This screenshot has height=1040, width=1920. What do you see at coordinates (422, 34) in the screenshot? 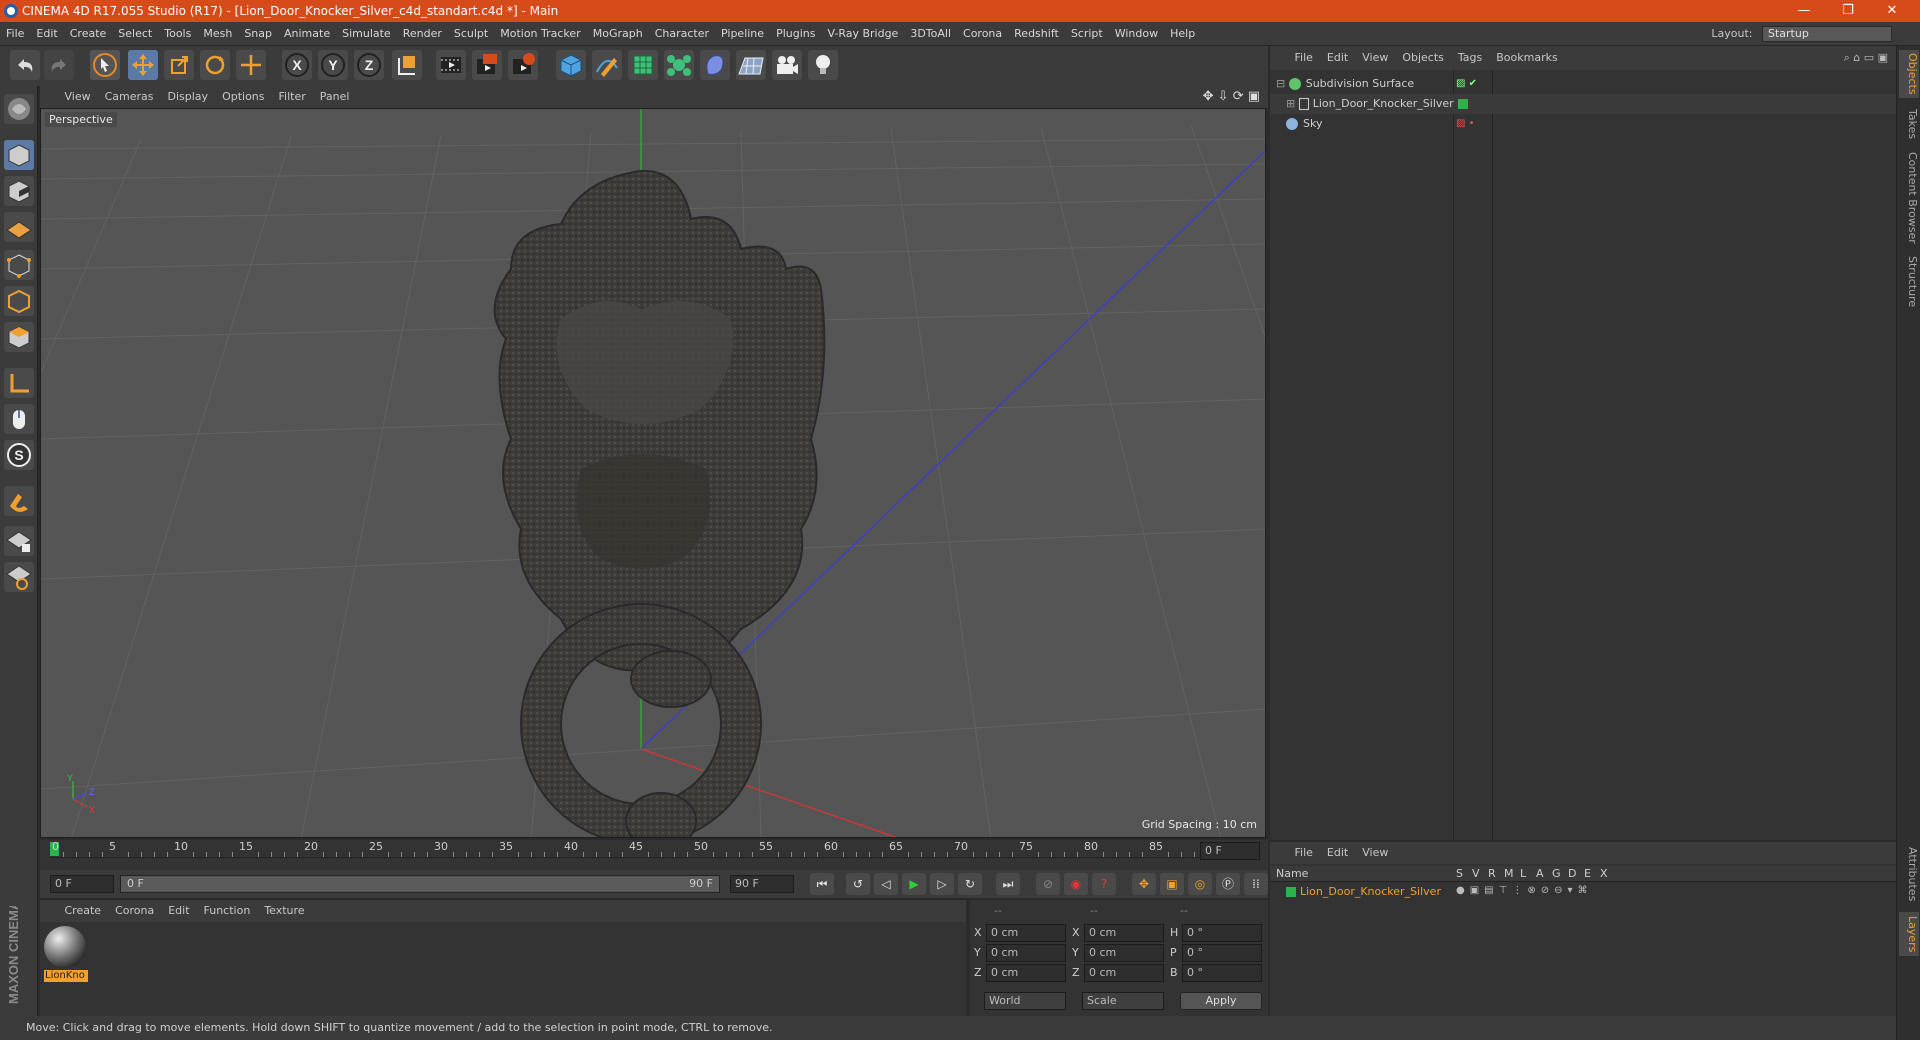
I see `menu-render: Render` at bounding box center [422, 34].